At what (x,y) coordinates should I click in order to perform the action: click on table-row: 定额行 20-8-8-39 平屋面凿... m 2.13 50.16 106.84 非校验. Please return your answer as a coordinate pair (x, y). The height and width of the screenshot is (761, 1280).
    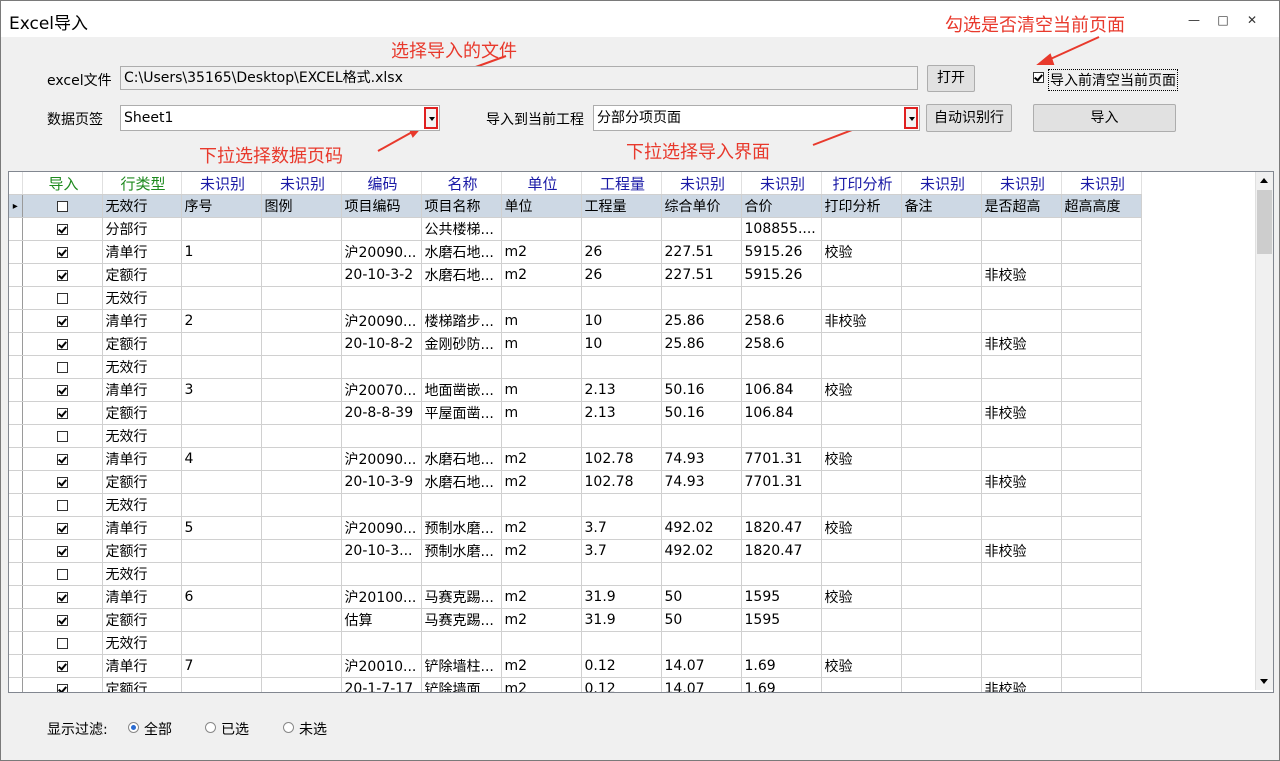
    Looking at the image, I should click on (575, 413).